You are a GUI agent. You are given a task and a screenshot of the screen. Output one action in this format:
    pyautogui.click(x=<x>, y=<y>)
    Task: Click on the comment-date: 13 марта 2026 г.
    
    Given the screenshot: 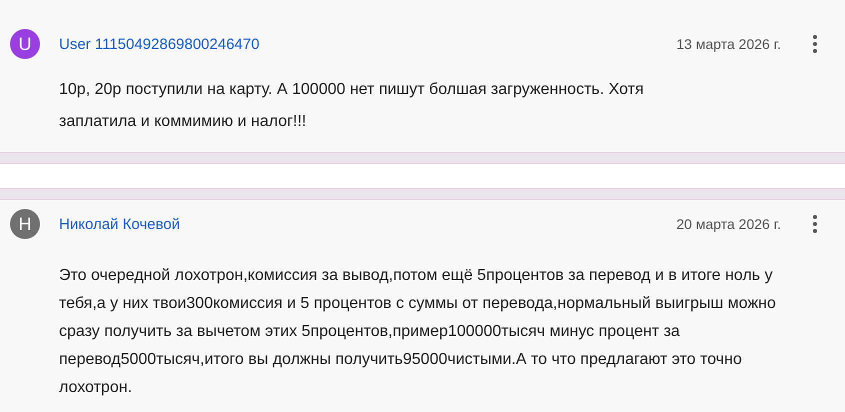 What is the action you would take?
    pyautogui.click(x=728, y=44)
    